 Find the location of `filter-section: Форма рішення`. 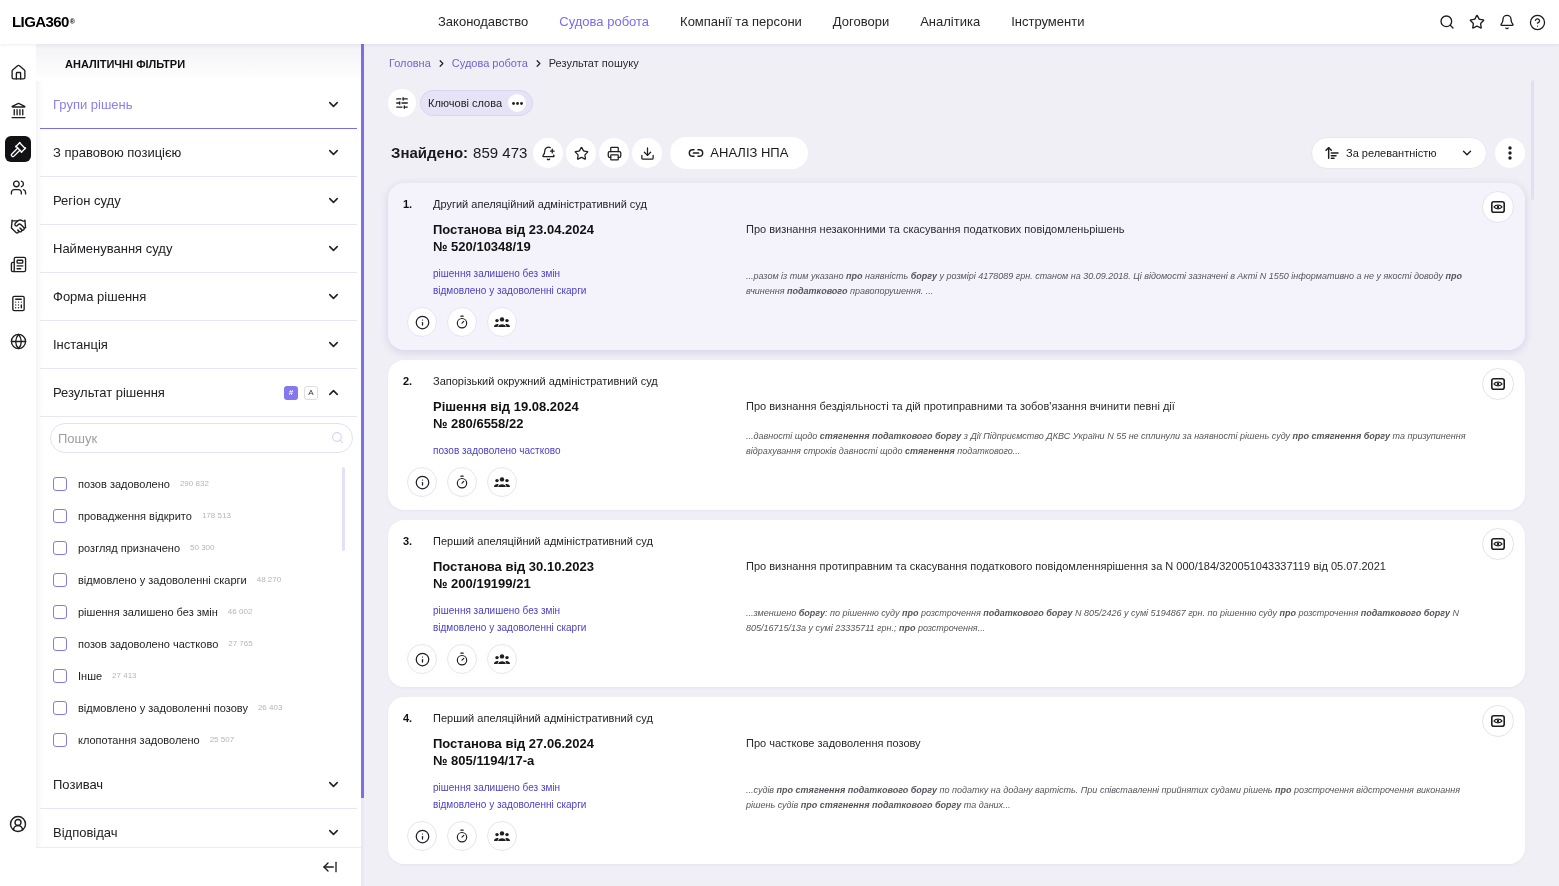

filter-section: Форма рішення is located at coordinates (198, 297).